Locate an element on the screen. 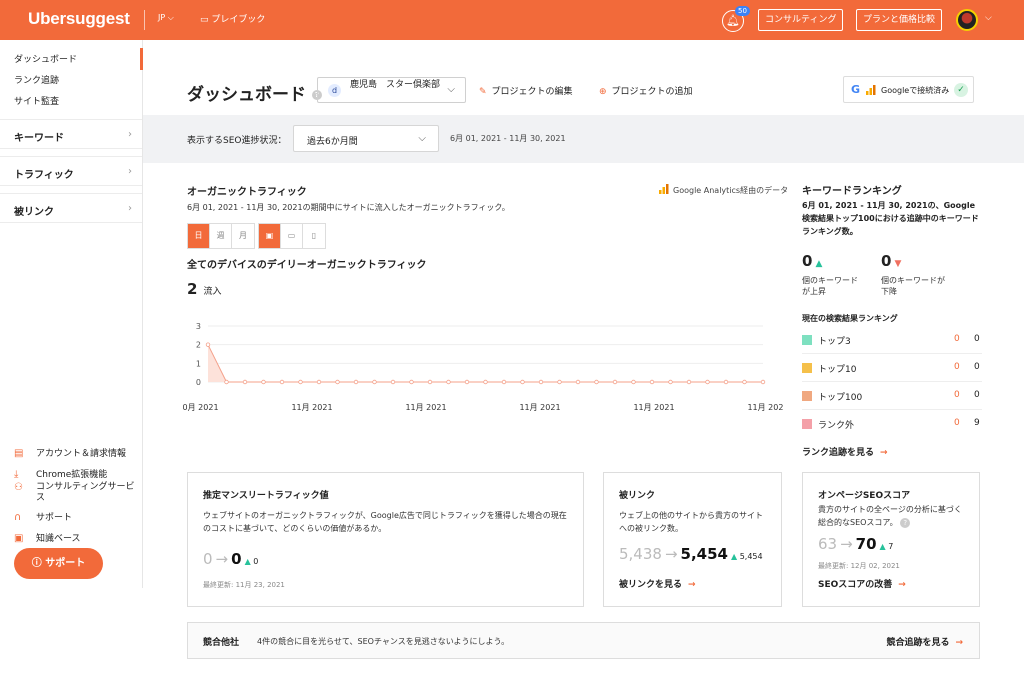  improve-seo-link-label: SEOスコアの改善 is located at coordinates (855, 585).